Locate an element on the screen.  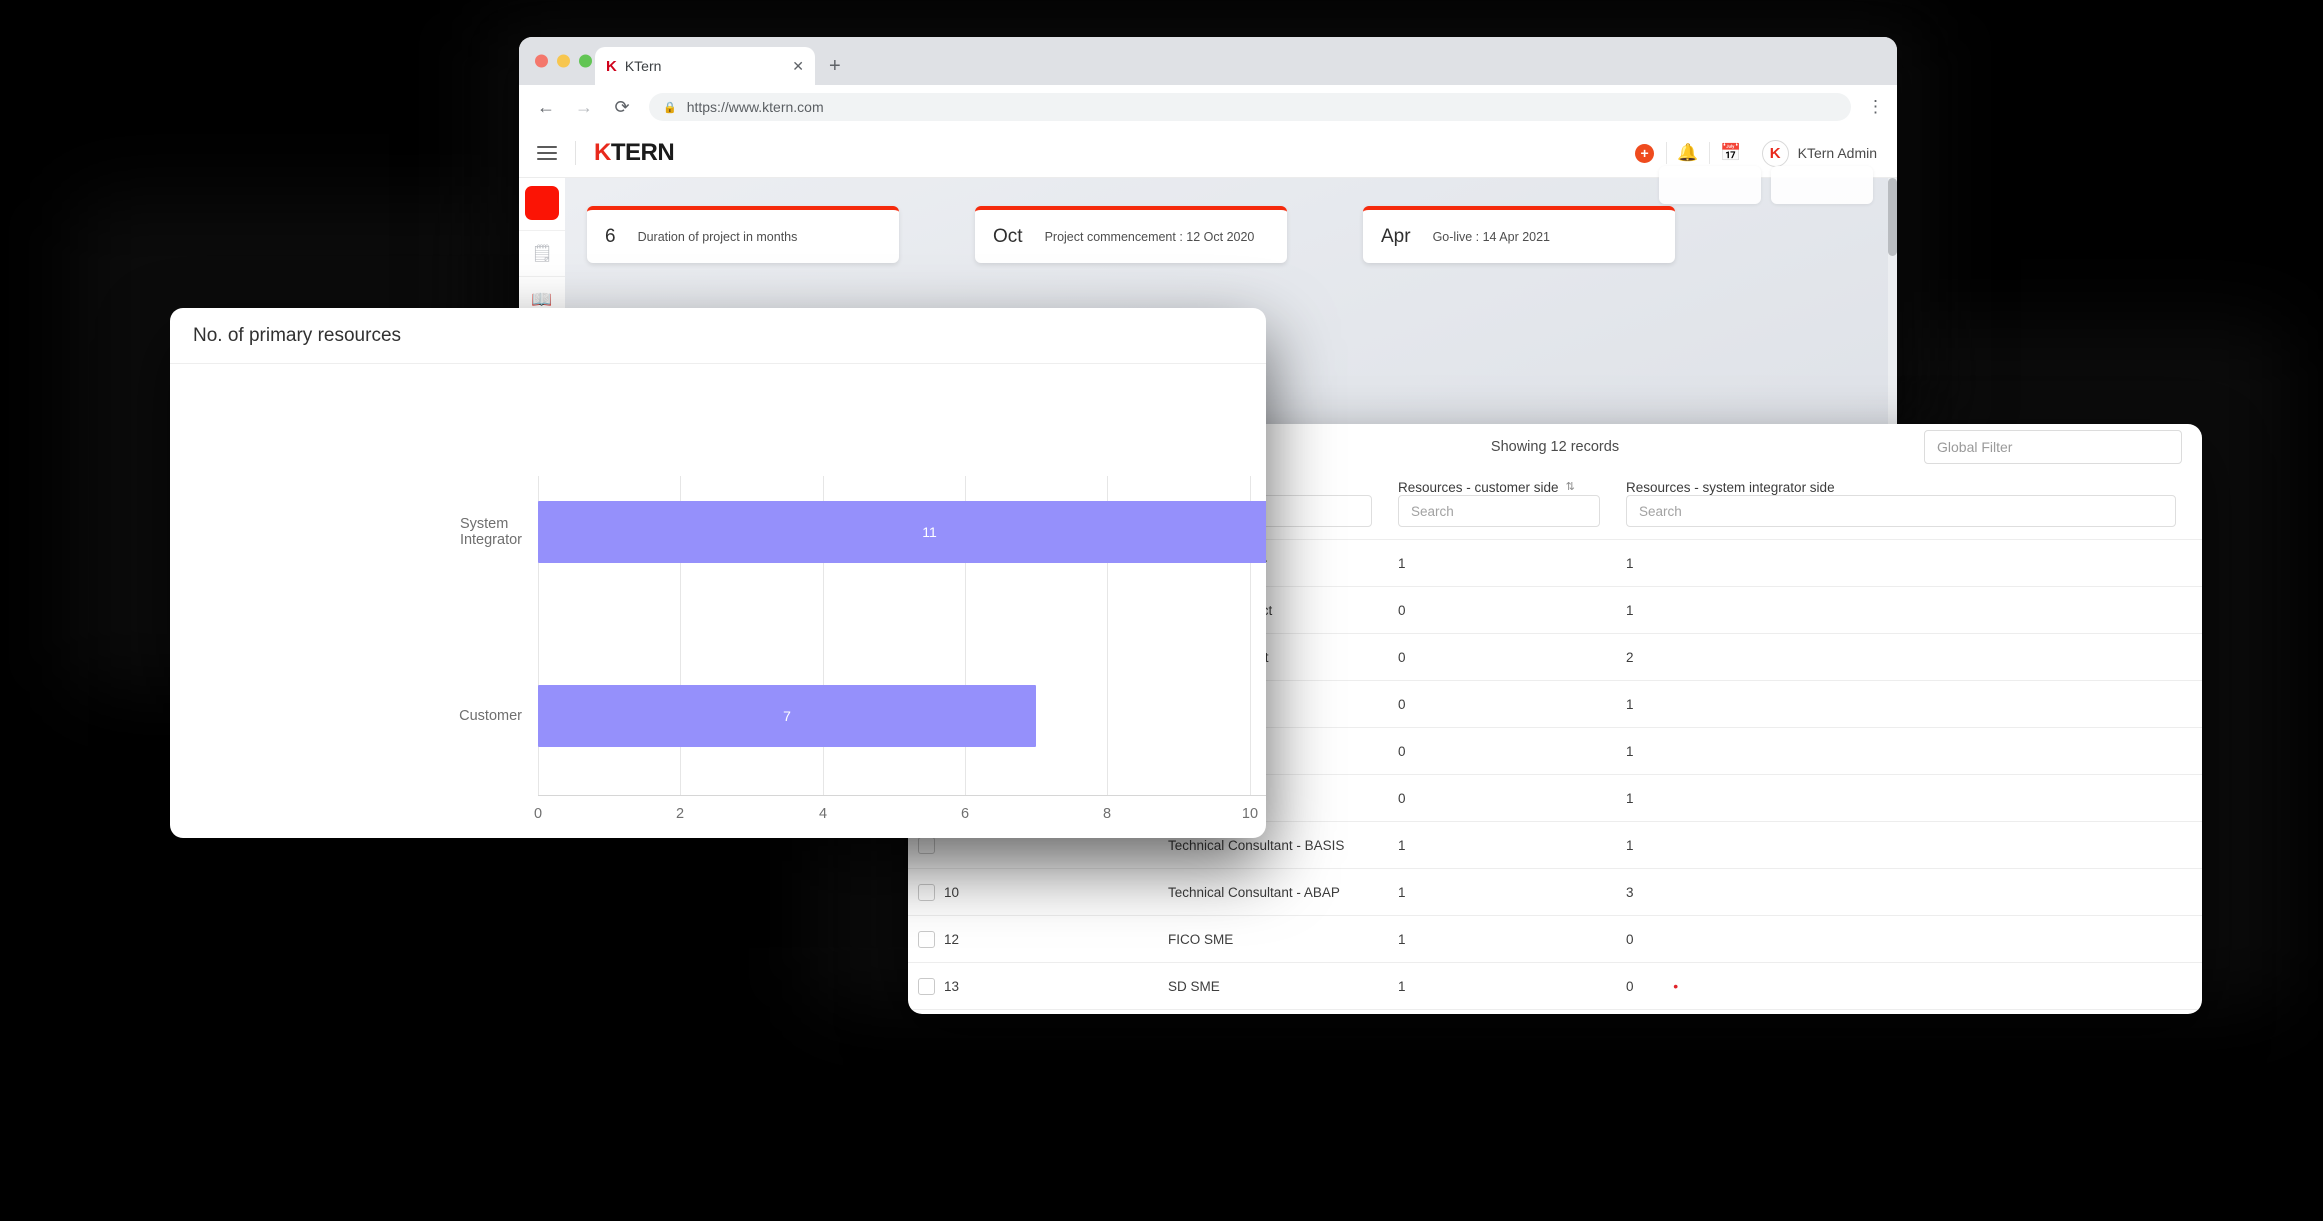
column-header-system-integrator-side: Resources - system integrator side is located at coordinates (1914, 484).